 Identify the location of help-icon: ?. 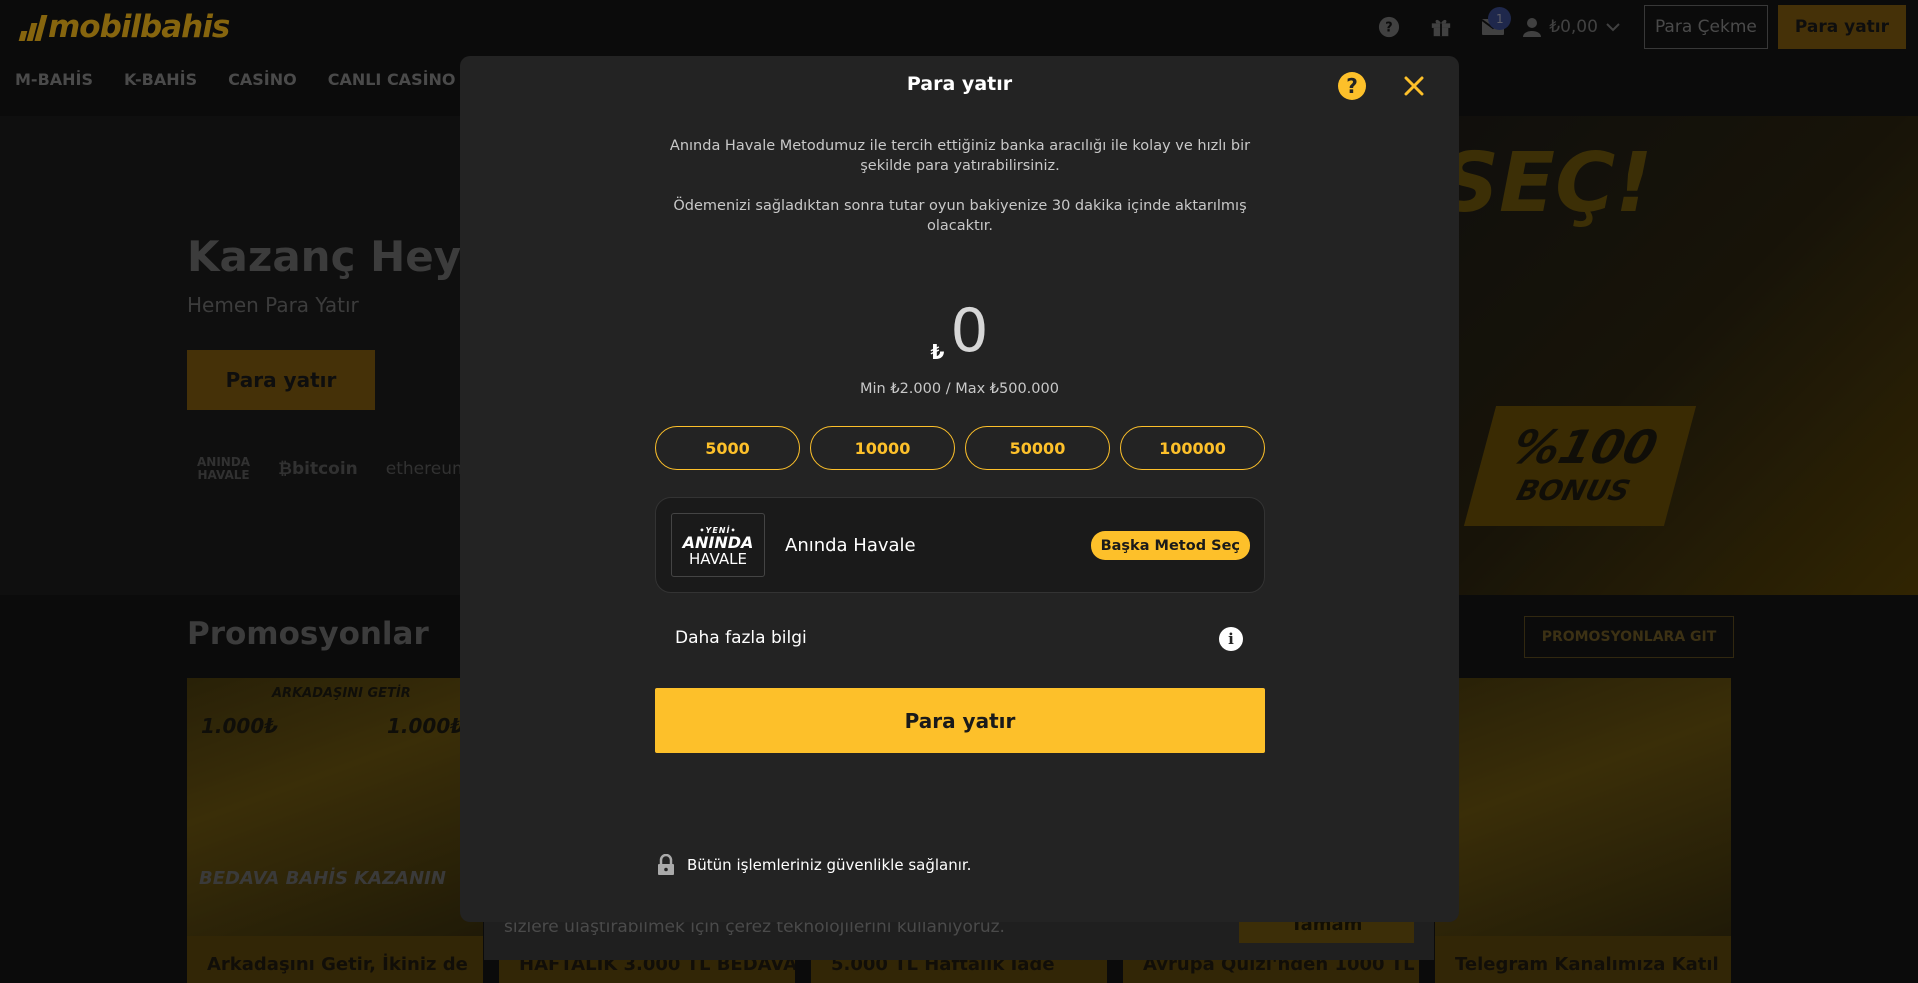
(1352, 86).